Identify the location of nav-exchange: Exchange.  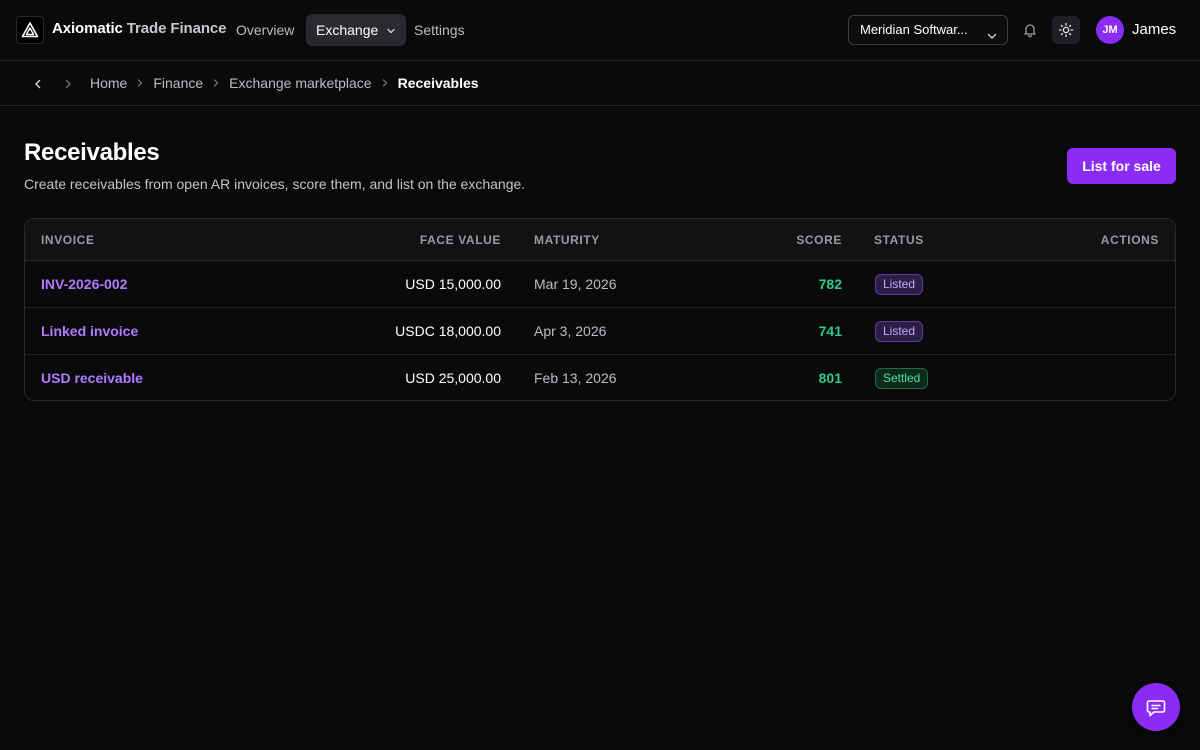
(356, 30).